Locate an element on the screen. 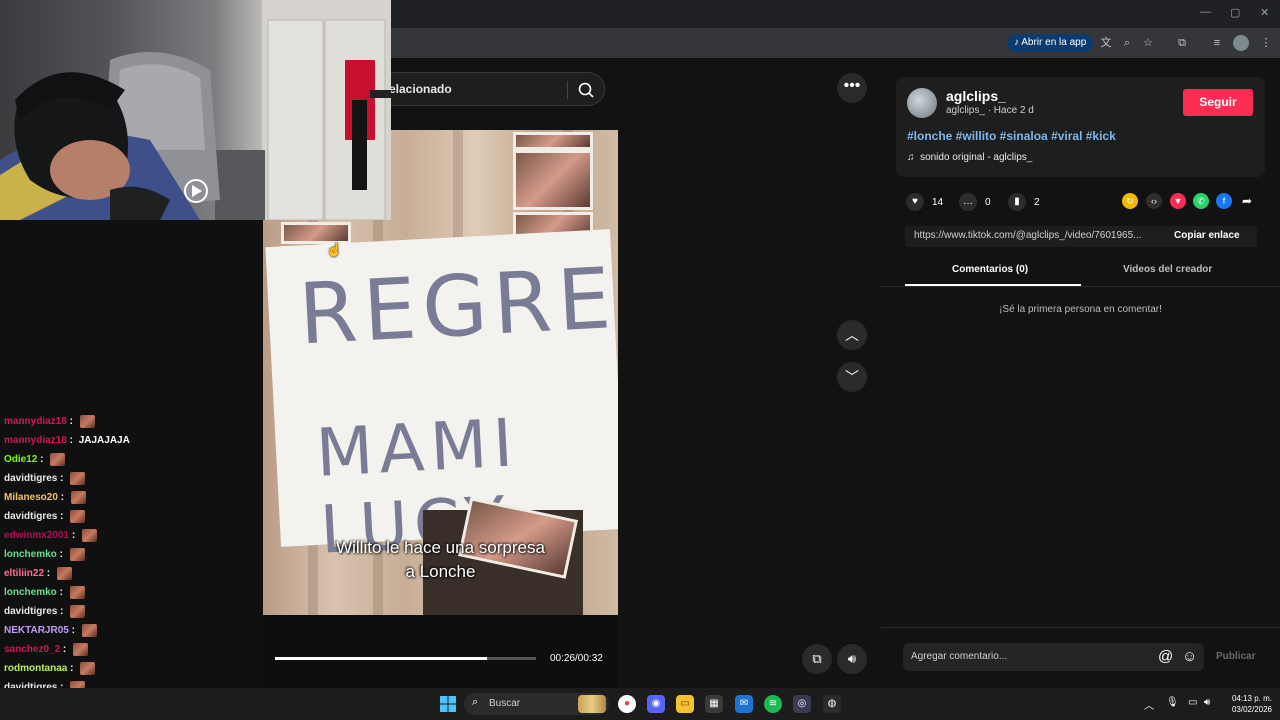  bookmark-star-icon: ☆ is located at coordinates (1148, 43).